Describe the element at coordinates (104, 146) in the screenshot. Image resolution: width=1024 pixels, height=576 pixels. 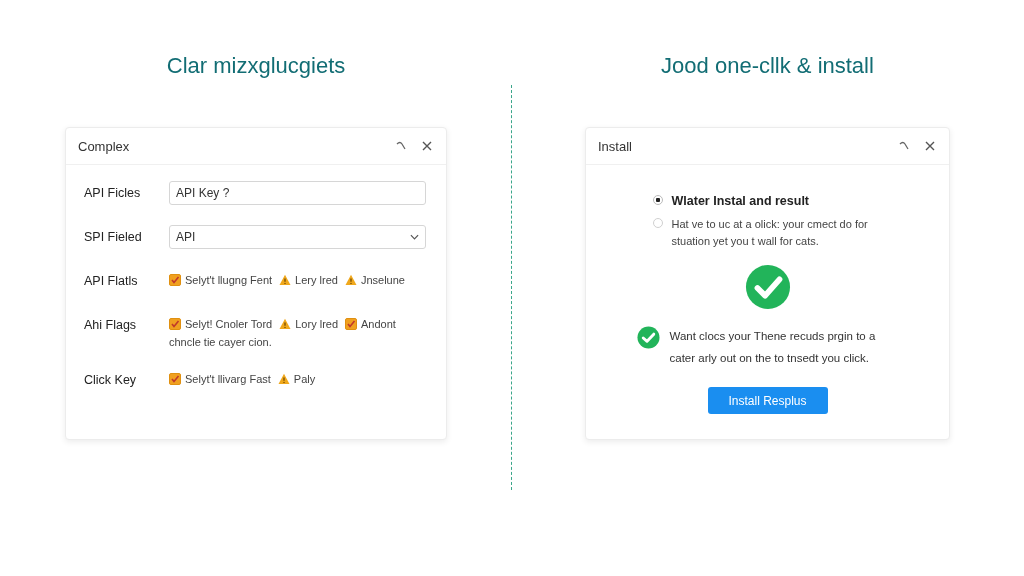
I see `dialog-title: Complex` at that location.